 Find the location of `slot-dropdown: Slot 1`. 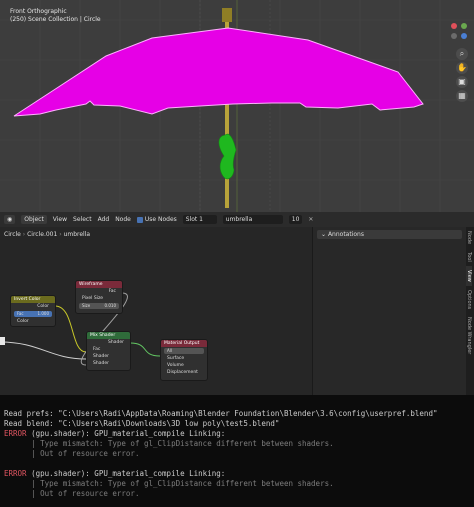

slot-dropdown: Slot 1 is located at coordinates (199, 219).